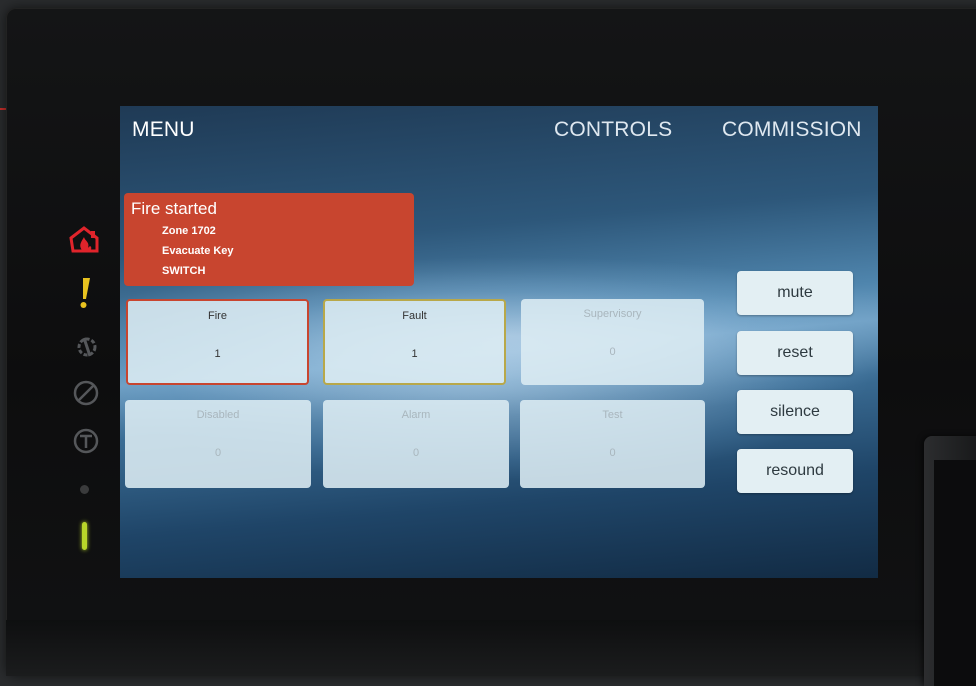  Describe the element at coordinates (163, 130) in the screenshot. I see `menu-tab: MENU` at that location.